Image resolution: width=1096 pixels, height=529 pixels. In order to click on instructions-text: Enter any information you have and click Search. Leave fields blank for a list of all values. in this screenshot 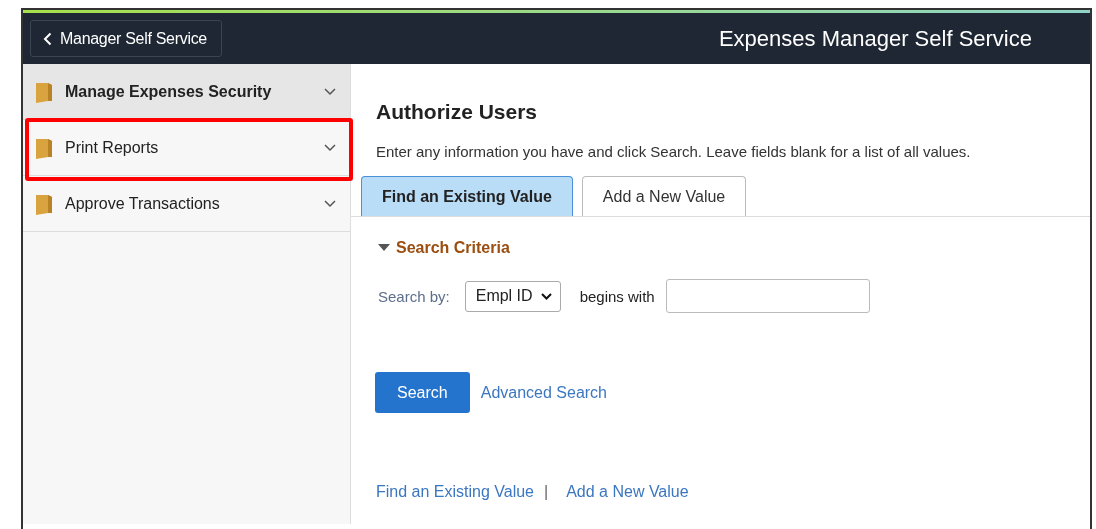, I will do `click(674, 151)`.